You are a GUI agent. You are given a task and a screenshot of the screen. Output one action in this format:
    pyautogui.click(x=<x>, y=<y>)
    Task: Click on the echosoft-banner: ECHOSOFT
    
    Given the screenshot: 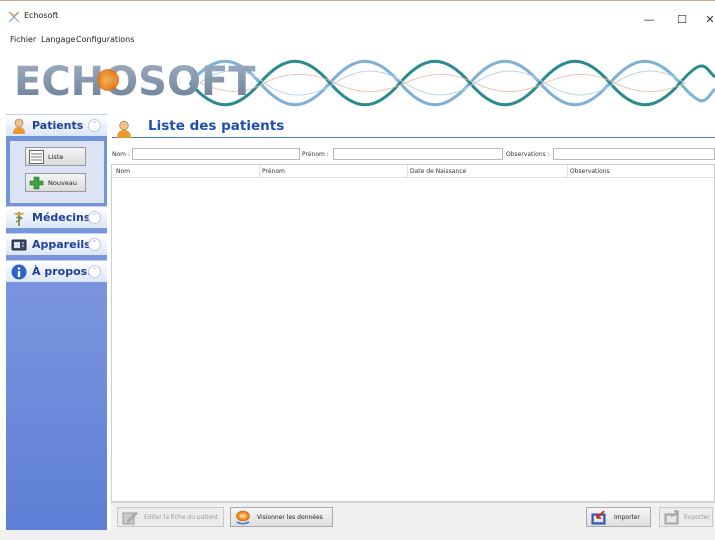 What is the action you would take?
    pyautogui.click(x=357, y=82)
    